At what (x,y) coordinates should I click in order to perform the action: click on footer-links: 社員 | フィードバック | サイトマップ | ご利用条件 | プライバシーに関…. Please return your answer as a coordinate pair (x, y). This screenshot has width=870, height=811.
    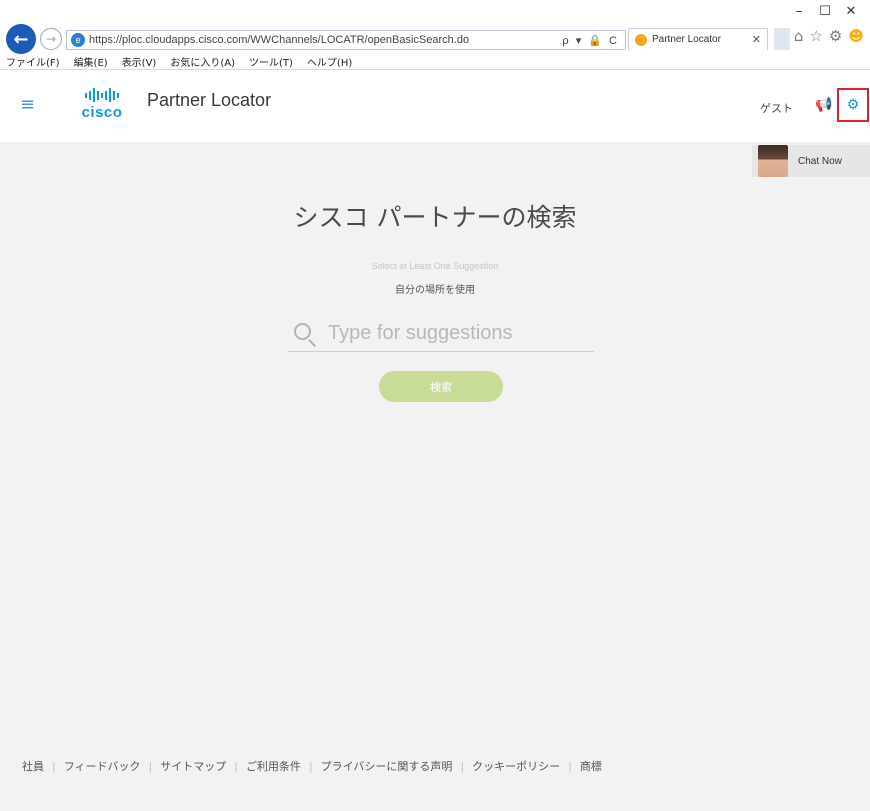
    Looking at the image, I should click on (312, 766).